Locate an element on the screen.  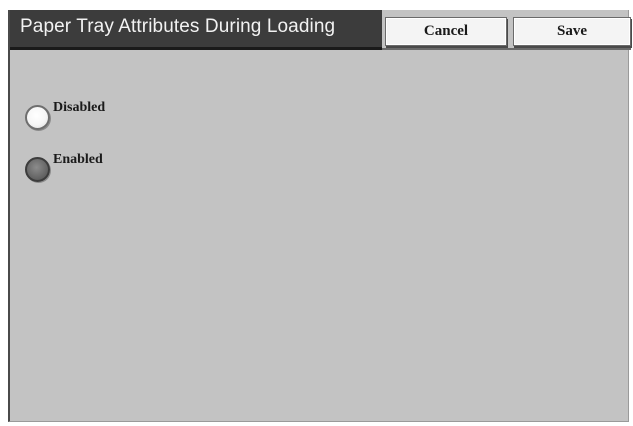
radio-button-disabled is located at coordinates (37, 117).